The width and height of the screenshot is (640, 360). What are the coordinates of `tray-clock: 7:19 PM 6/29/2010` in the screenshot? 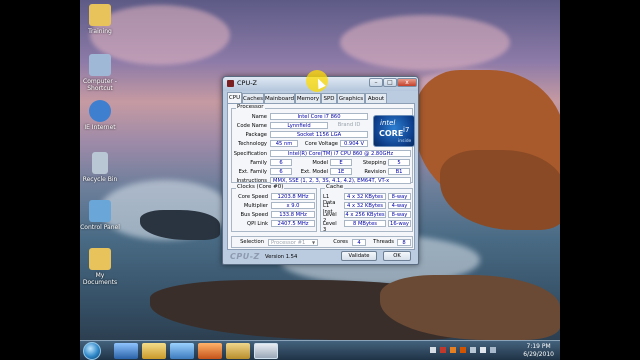 It's located at (538, 351).